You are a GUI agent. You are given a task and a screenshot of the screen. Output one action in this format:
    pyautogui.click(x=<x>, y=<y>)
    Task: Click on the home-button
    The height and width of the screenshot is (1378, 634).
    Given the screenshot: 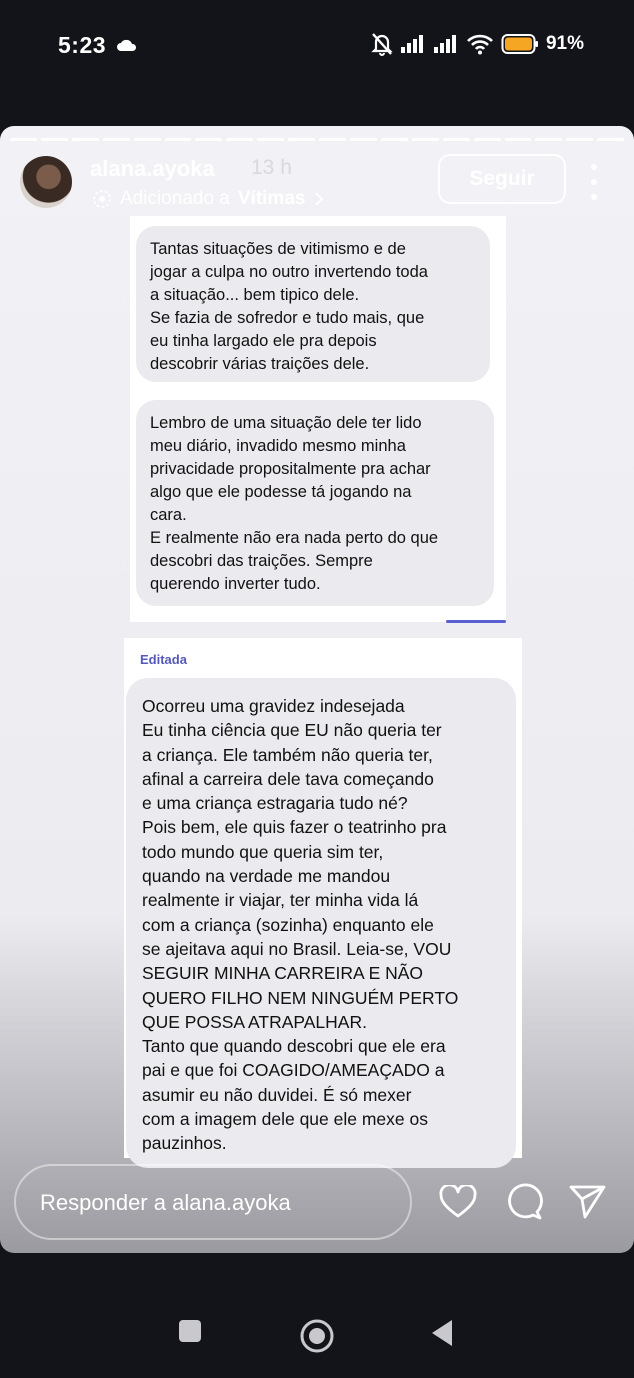 What is the action you would take?
    pyautogui.click(x=317, y=1336)
    